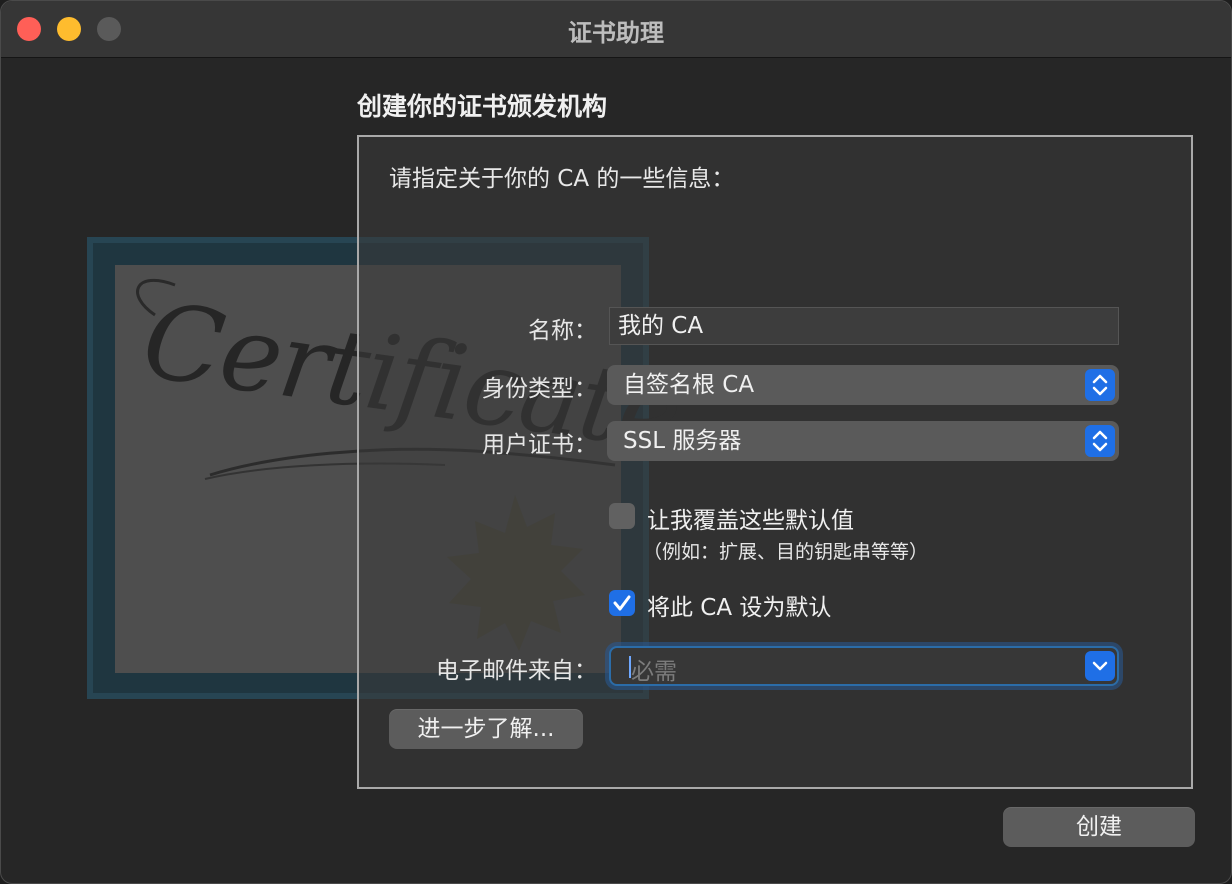  What do you see at coordinates (863, 385) in the screenshot?
I see `identity-type-popup: 自签名根 CA` at bounding box center [863, 385].